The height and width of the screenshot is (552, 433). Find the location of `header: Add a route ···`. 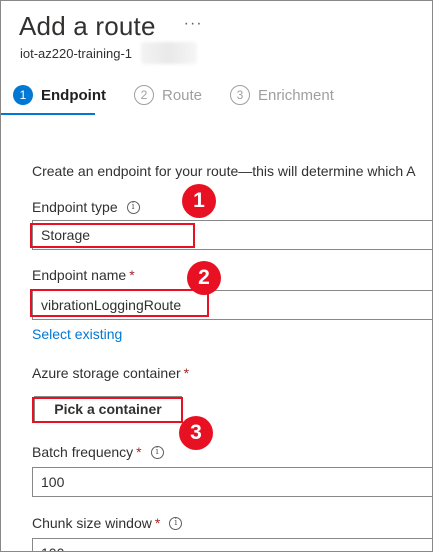

header: Add a route ··· is located at coordinates (111, 26).